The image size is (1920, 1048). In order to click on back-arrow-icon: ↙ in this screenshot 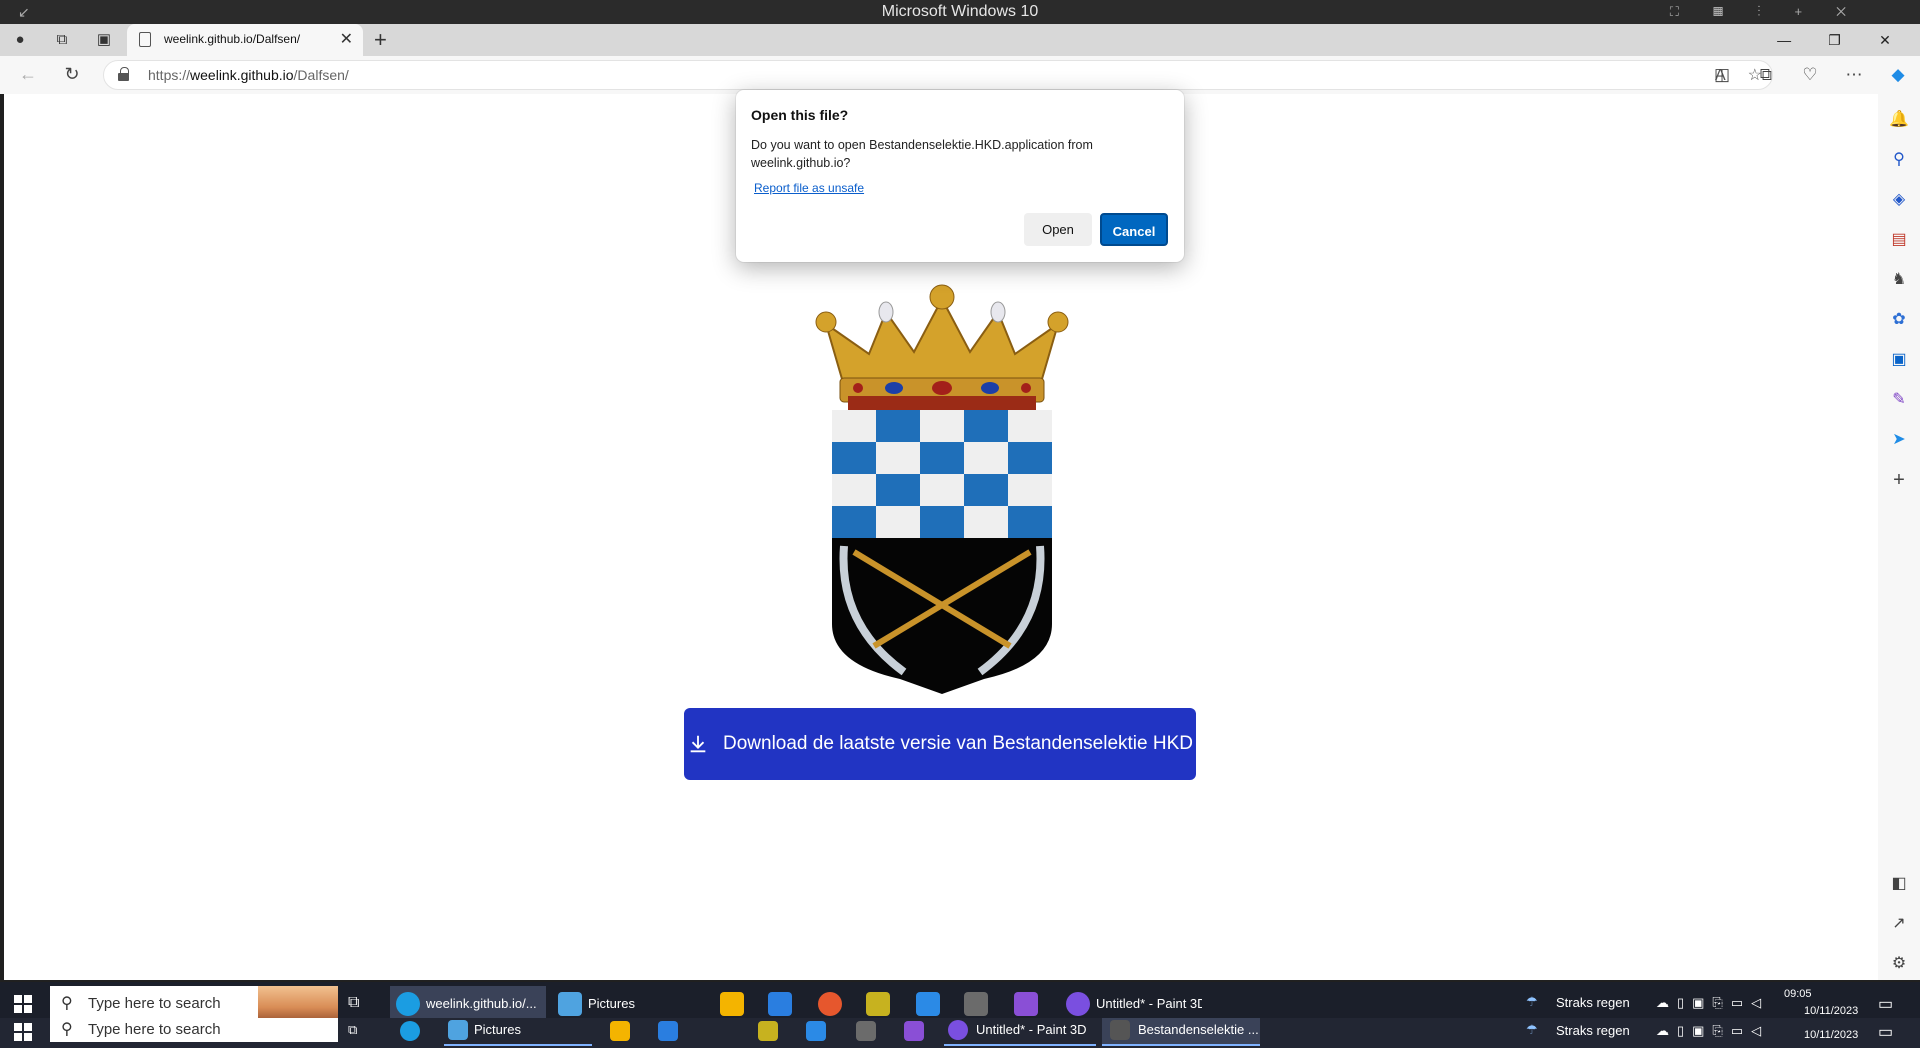, I will do `click(24, 12)`.